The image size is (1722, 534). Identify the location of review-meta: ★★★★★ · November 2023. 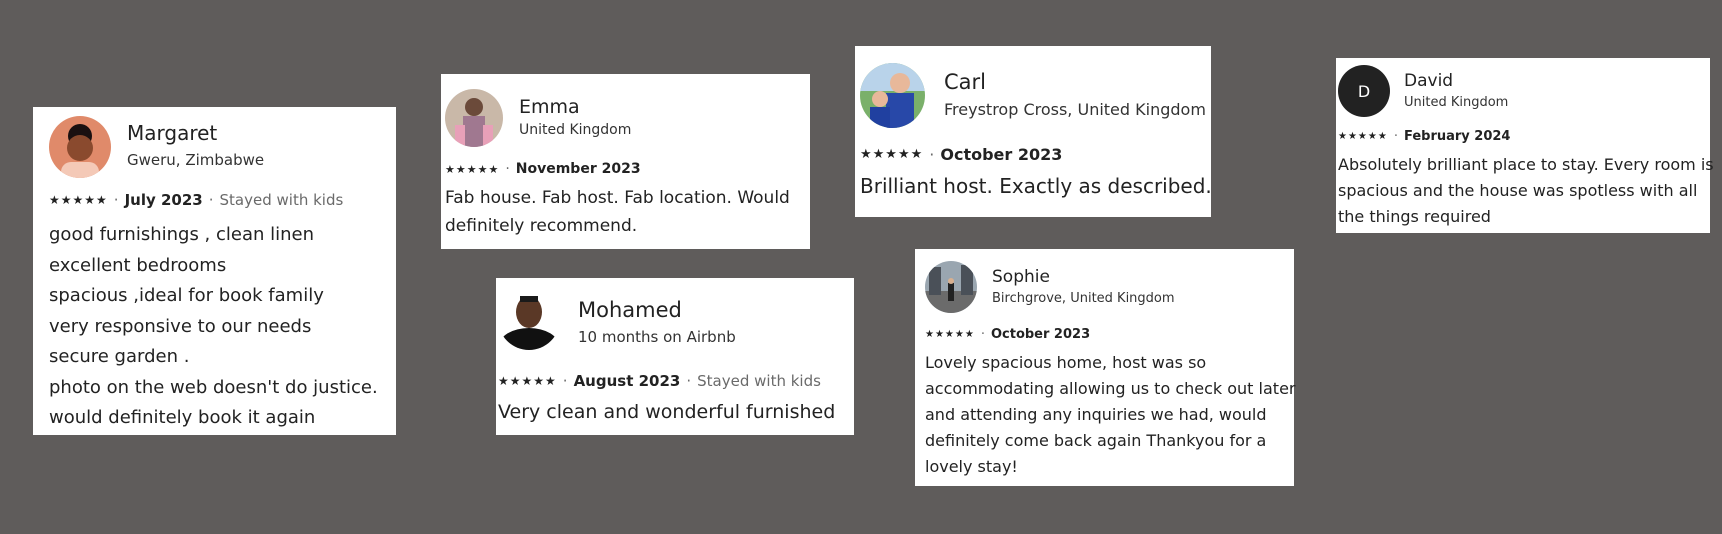
(543, 169).